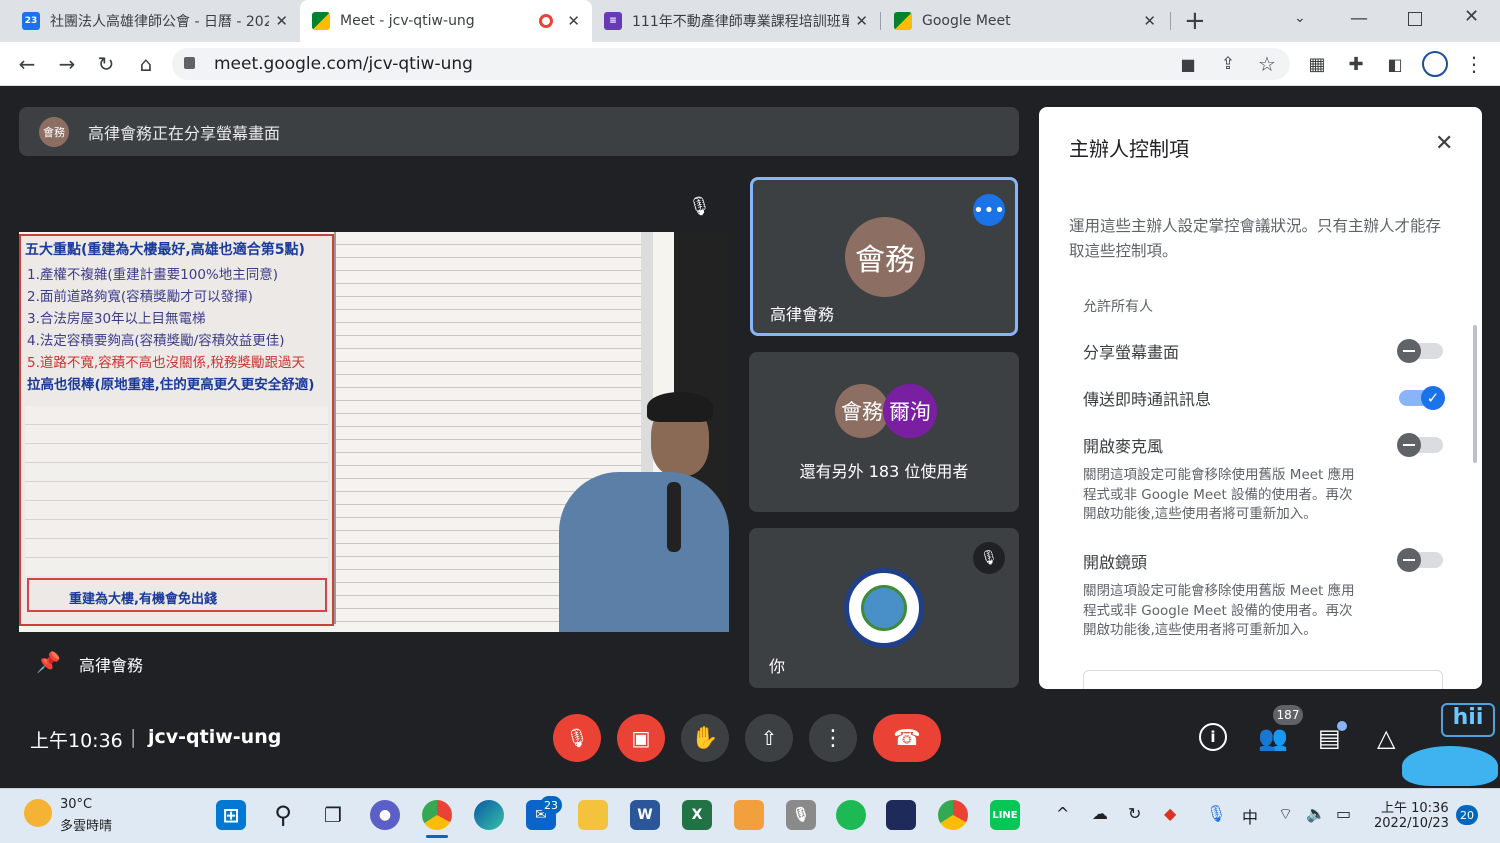 The image size is (1500, 843). I want to click on spotify-icon, so click(851, 815).